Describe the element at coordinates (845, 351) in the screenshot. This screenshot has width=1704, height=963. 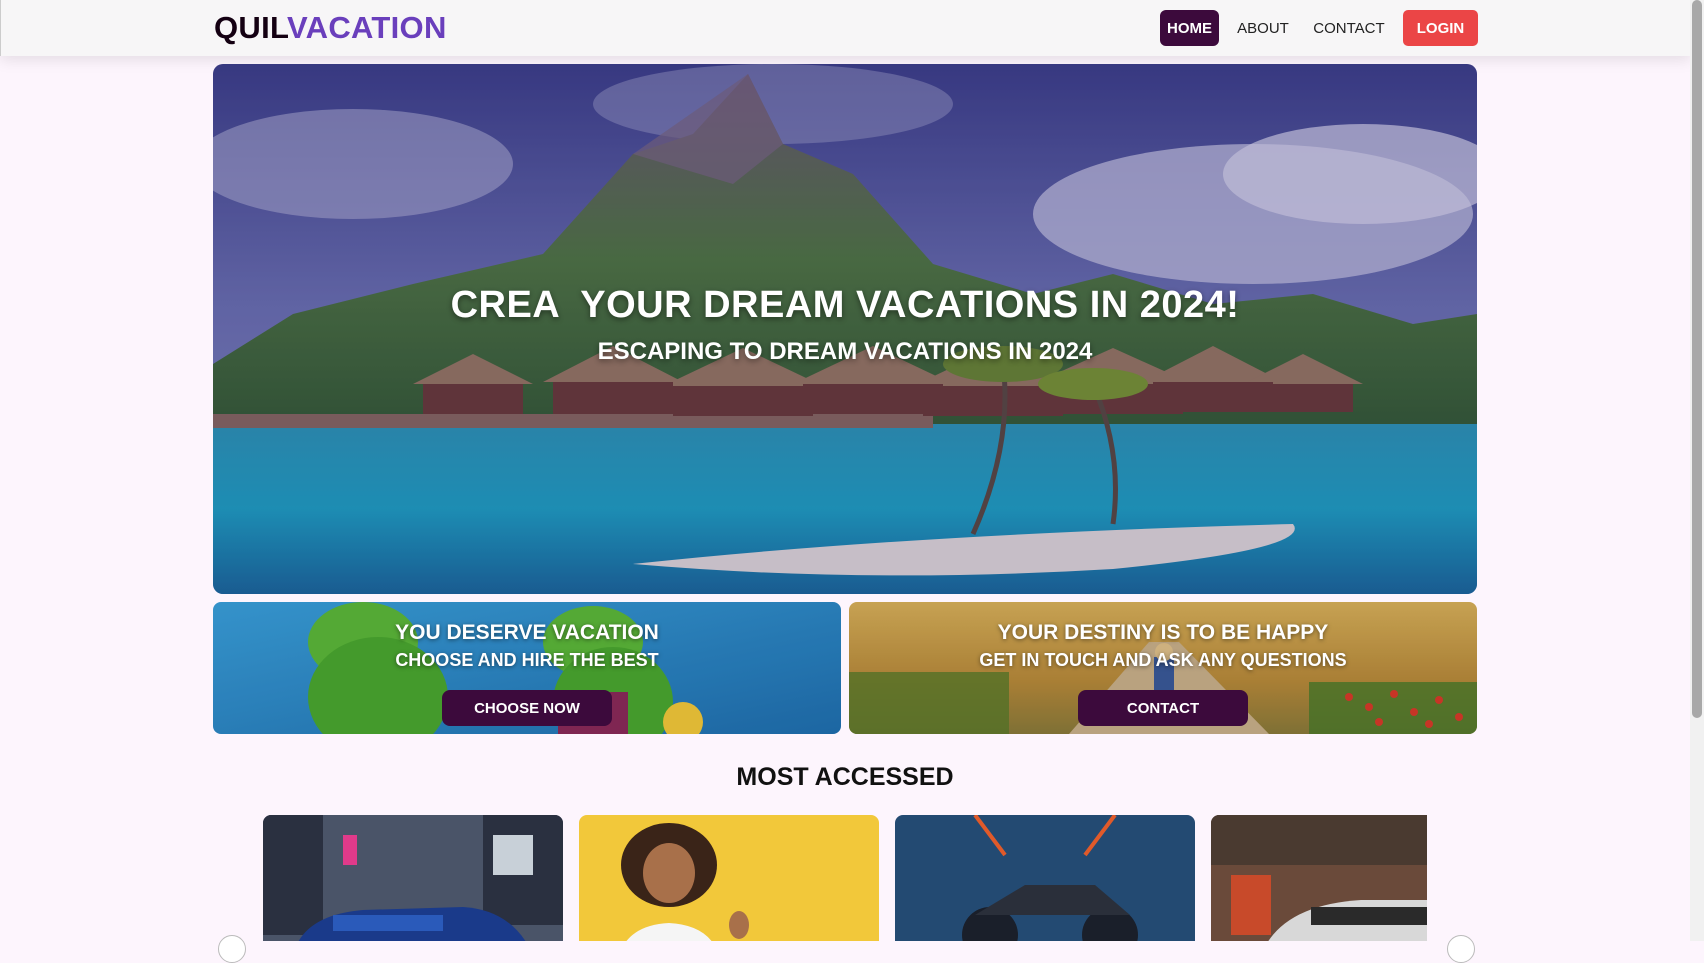
I see `hero-subtitle: ESCAPING TO DREAM VACATIONS IN 2024` at that location.